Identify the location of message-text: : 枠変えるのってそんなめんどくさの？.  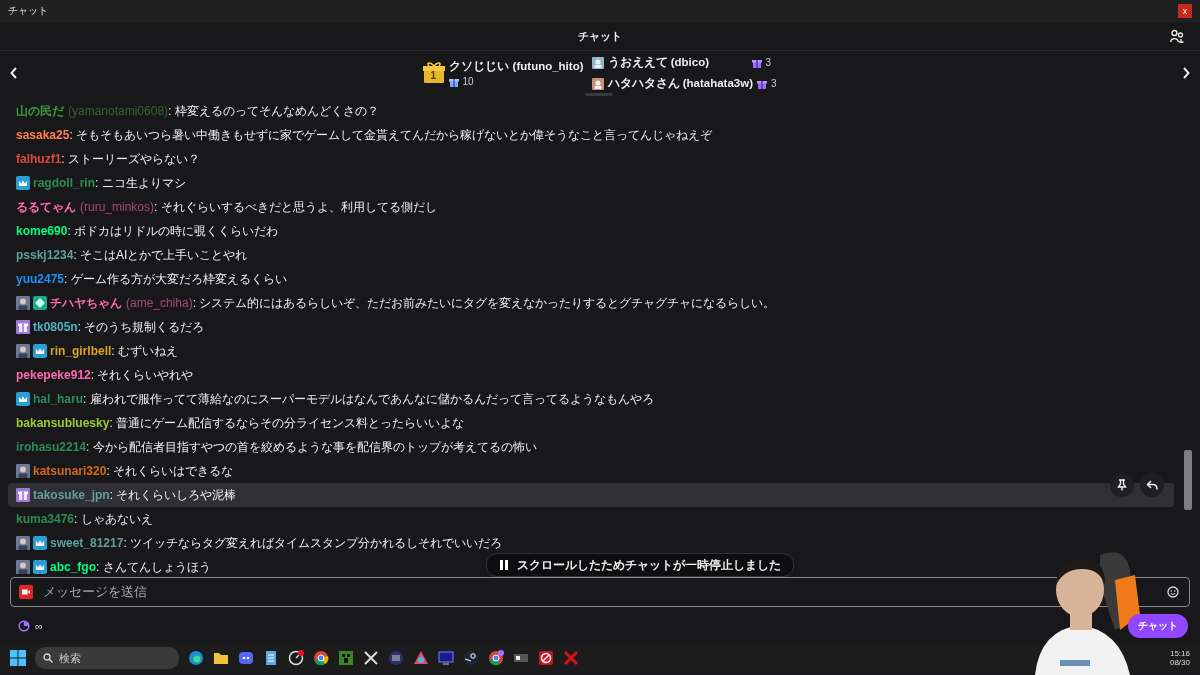
(273, 111).